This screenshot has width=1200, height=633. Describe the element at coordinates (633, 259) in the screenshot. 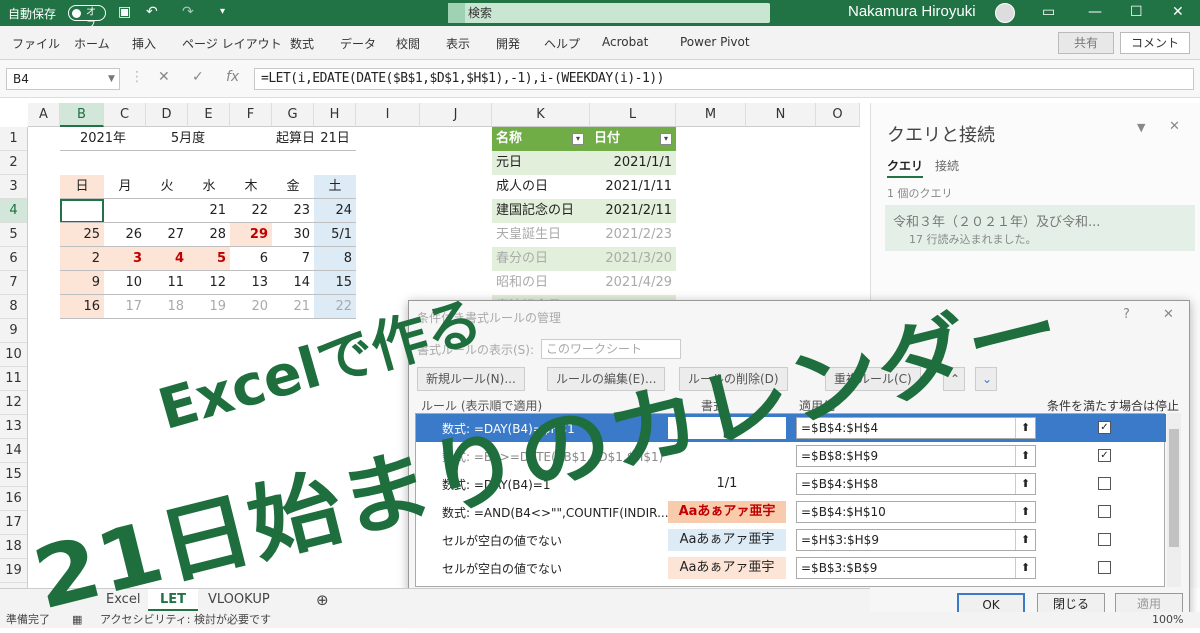

I see `table-cell: 2021/3/20` at that location.